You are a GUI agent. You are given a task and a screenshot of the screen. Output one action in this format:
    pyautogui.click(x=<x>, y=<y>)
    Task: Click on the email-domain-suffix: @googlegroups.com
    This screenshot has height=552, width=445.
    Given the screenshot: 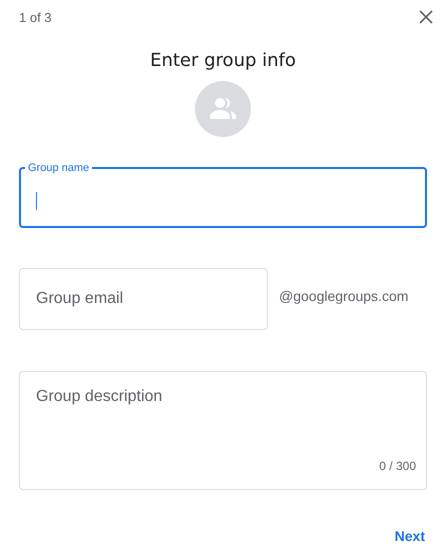 What is the action you would take?
    pyautogui.click(x=343, y=297)
    